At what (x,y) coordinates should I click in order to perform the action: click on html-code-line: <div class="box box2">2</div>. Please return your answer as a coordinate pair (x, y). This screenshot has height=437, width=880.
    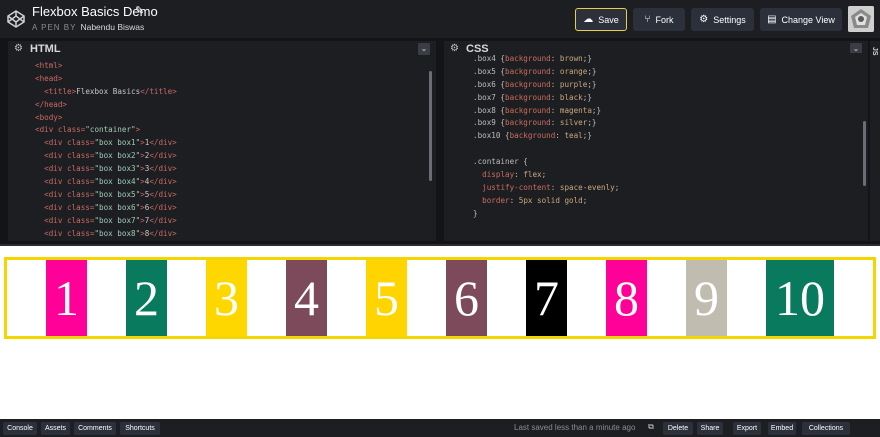
    Looking at the image, I should click on (235, 156).